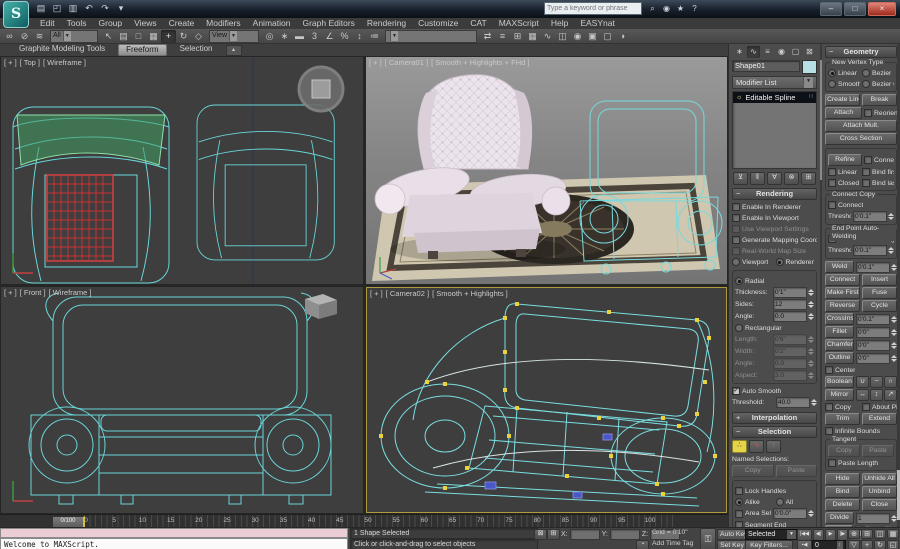  I want to click on auto-smooth-checkbox: ✓ Auto Smooth, so click(774, 391).